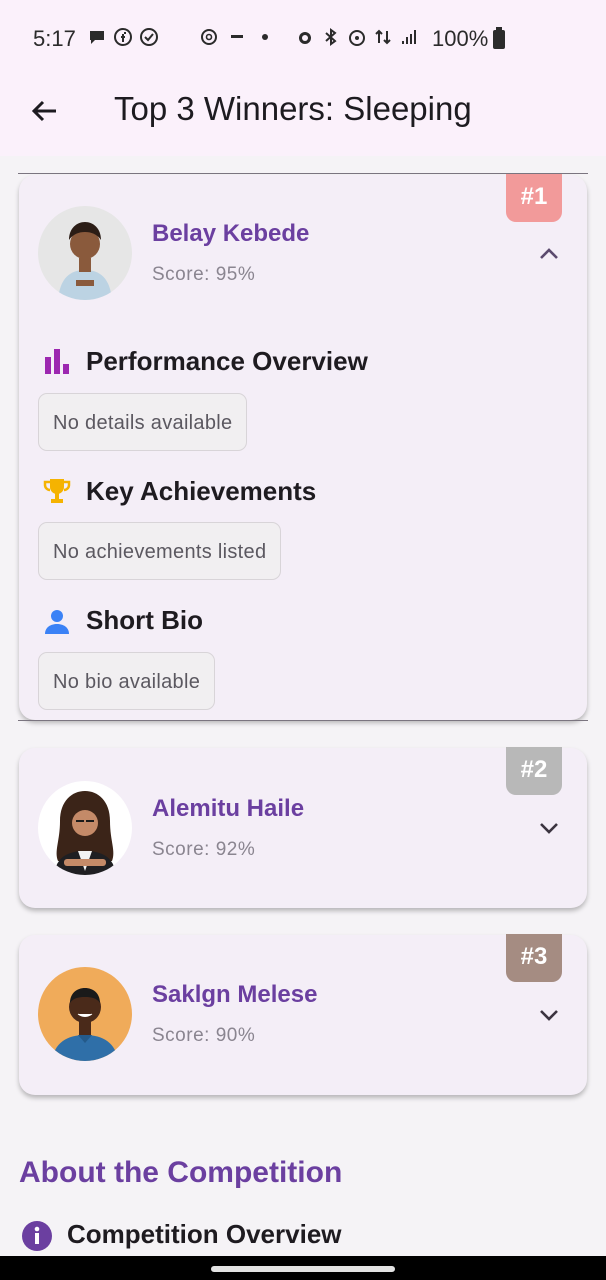 The width and height of the screenshot is (606, 1280). I want to click on status-bar: 5:17 100%, so click(303, 40).